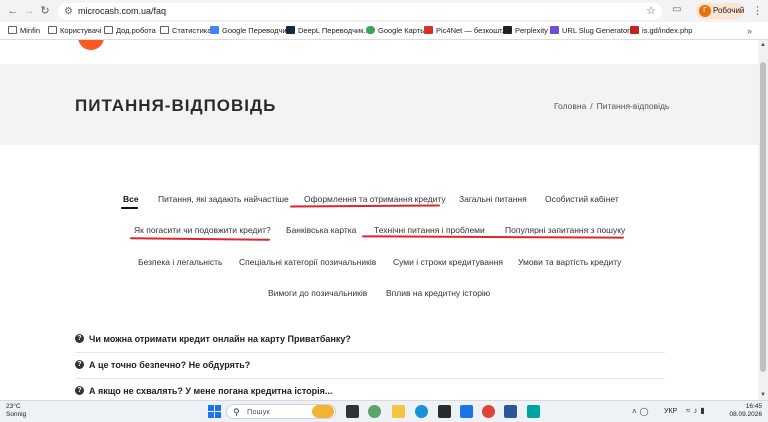 The height and width of the screenshot is (422, 768). I want to click on store-icon, so click(444, 411).